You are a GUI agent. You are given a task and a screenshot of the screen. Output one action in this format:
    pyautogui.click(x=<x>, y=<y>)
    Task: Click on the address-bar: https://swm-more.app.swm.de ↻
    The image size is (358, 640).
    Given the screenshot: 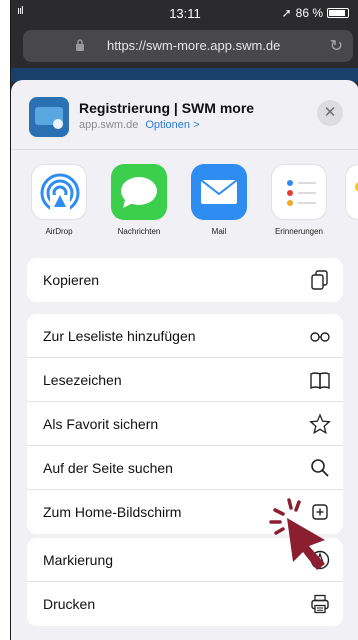 What is the action you would take?
    pyautogui.click(x=188, y=46)
    